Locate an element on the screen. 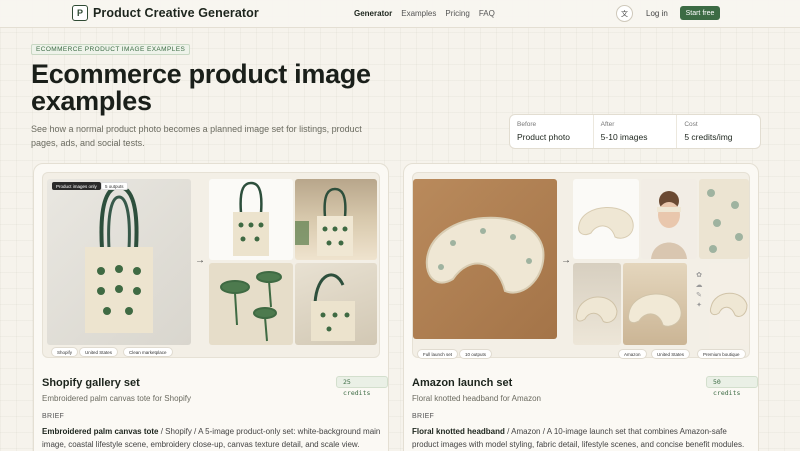 The image size is (800, 451). model-illustration is located at coordinates (669, 225).